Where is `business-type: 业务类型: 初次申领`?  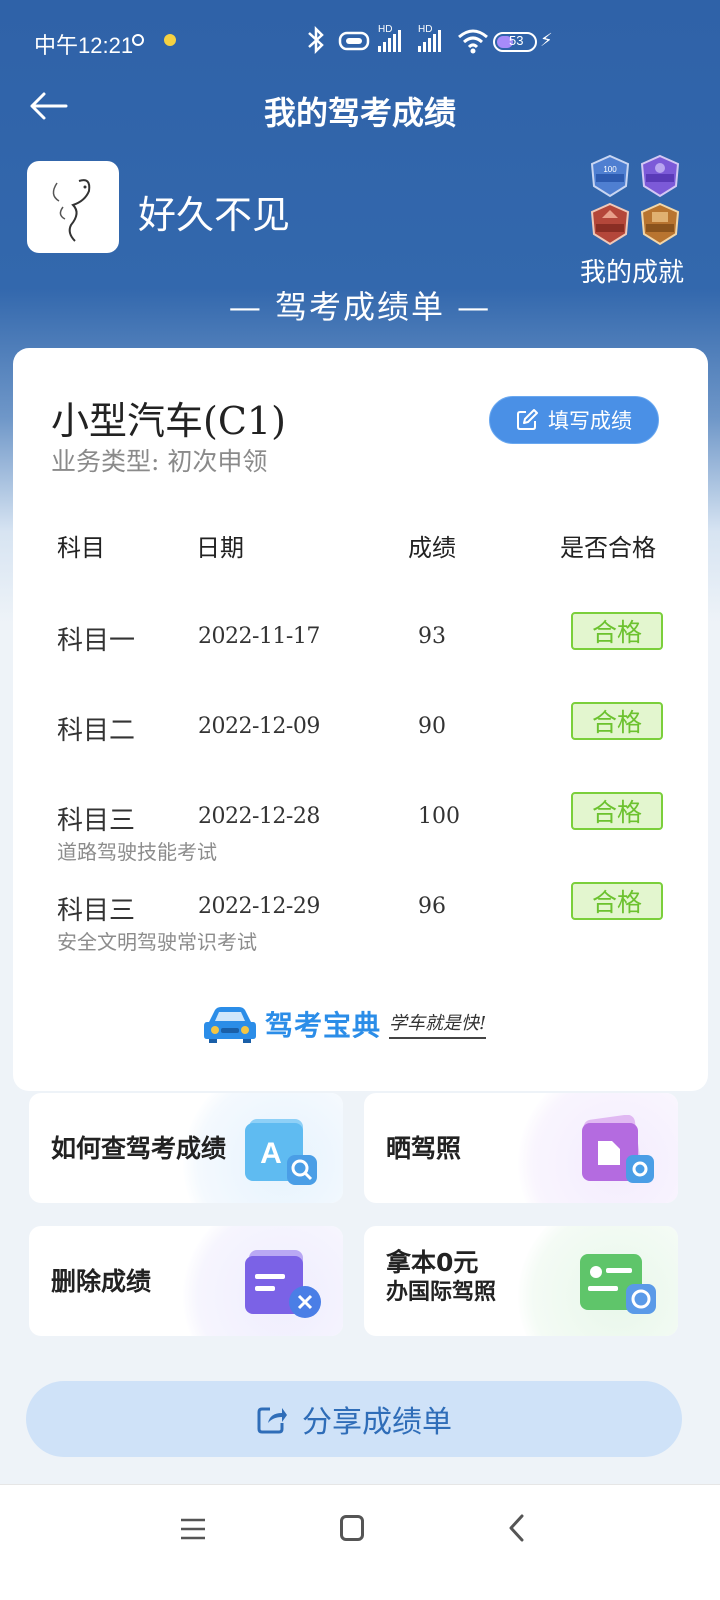 business-type: 业务类型: 初次申领 is located at coordinates (159, 461).